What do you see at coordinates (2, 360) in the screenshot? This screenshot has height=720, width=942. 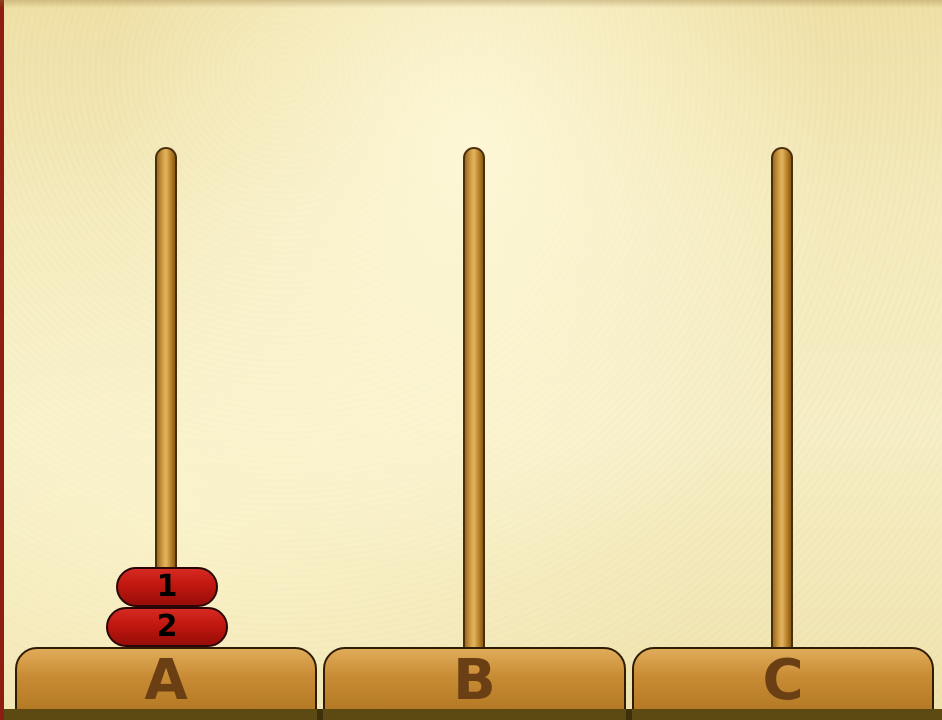 I see `left-border` at bounding box center [2, 360].